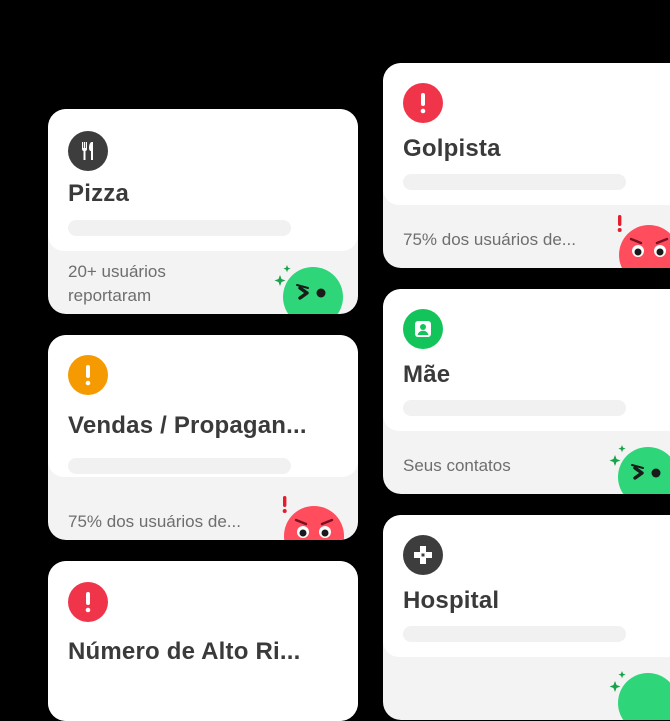  Describe the element at coordinates (88, 151) in the screenshot. I see `fork-knife-icon` at that location.